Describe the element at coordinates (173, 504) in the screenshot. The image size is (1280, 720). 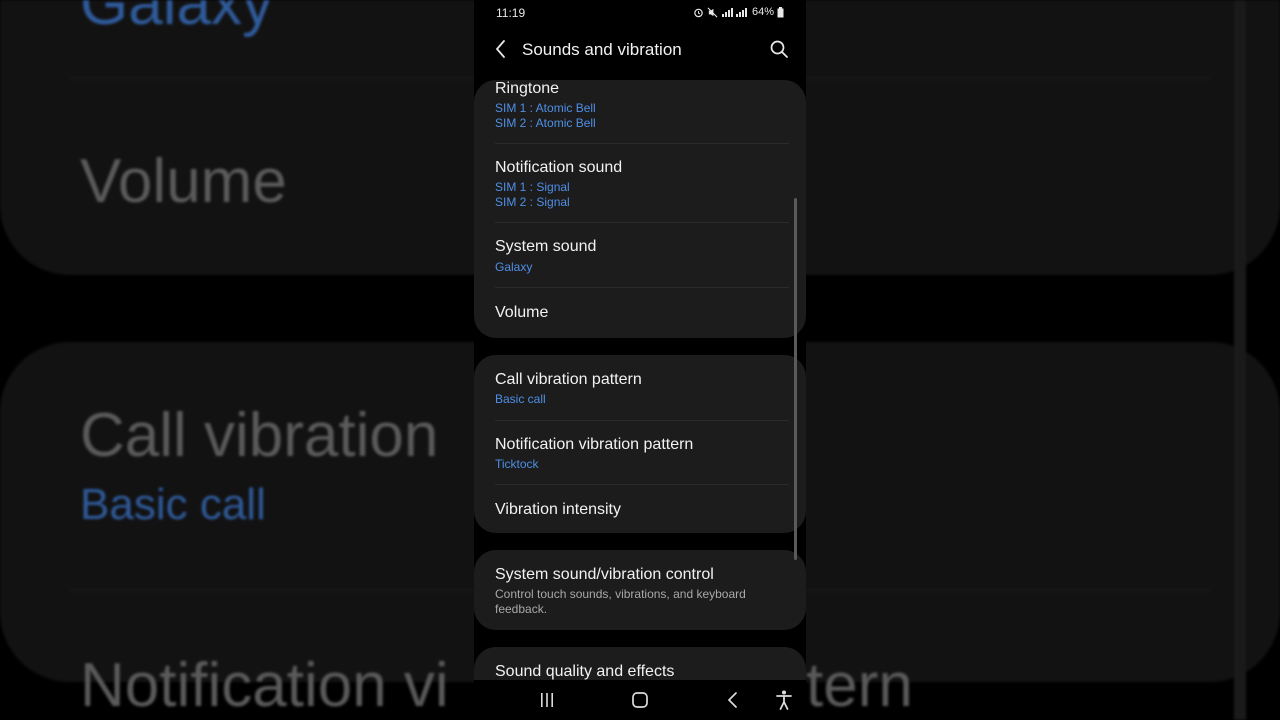
I see `bg-text-basic-call: Basic call` at that location.